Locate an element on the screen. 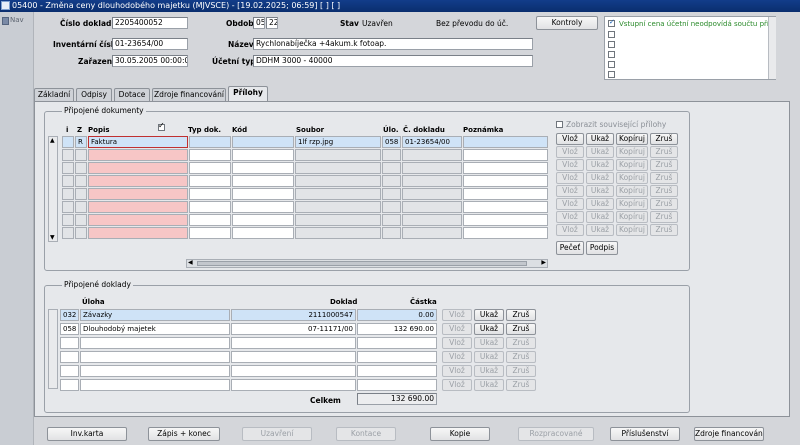 The image size is (800, 445). pecet-button: Pečeť is located at coordinates (570, 248).